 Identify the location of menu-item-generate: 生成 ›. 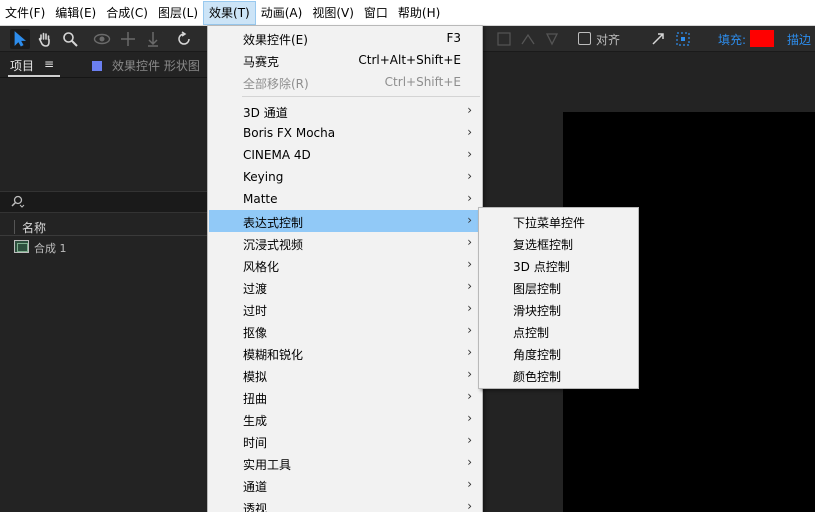
(345, 419).